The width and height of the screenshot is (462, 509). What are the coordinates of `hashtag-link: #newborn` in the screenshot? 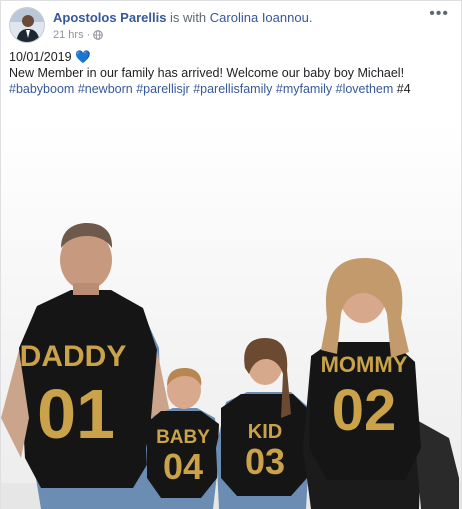 It's located at (105, 89).